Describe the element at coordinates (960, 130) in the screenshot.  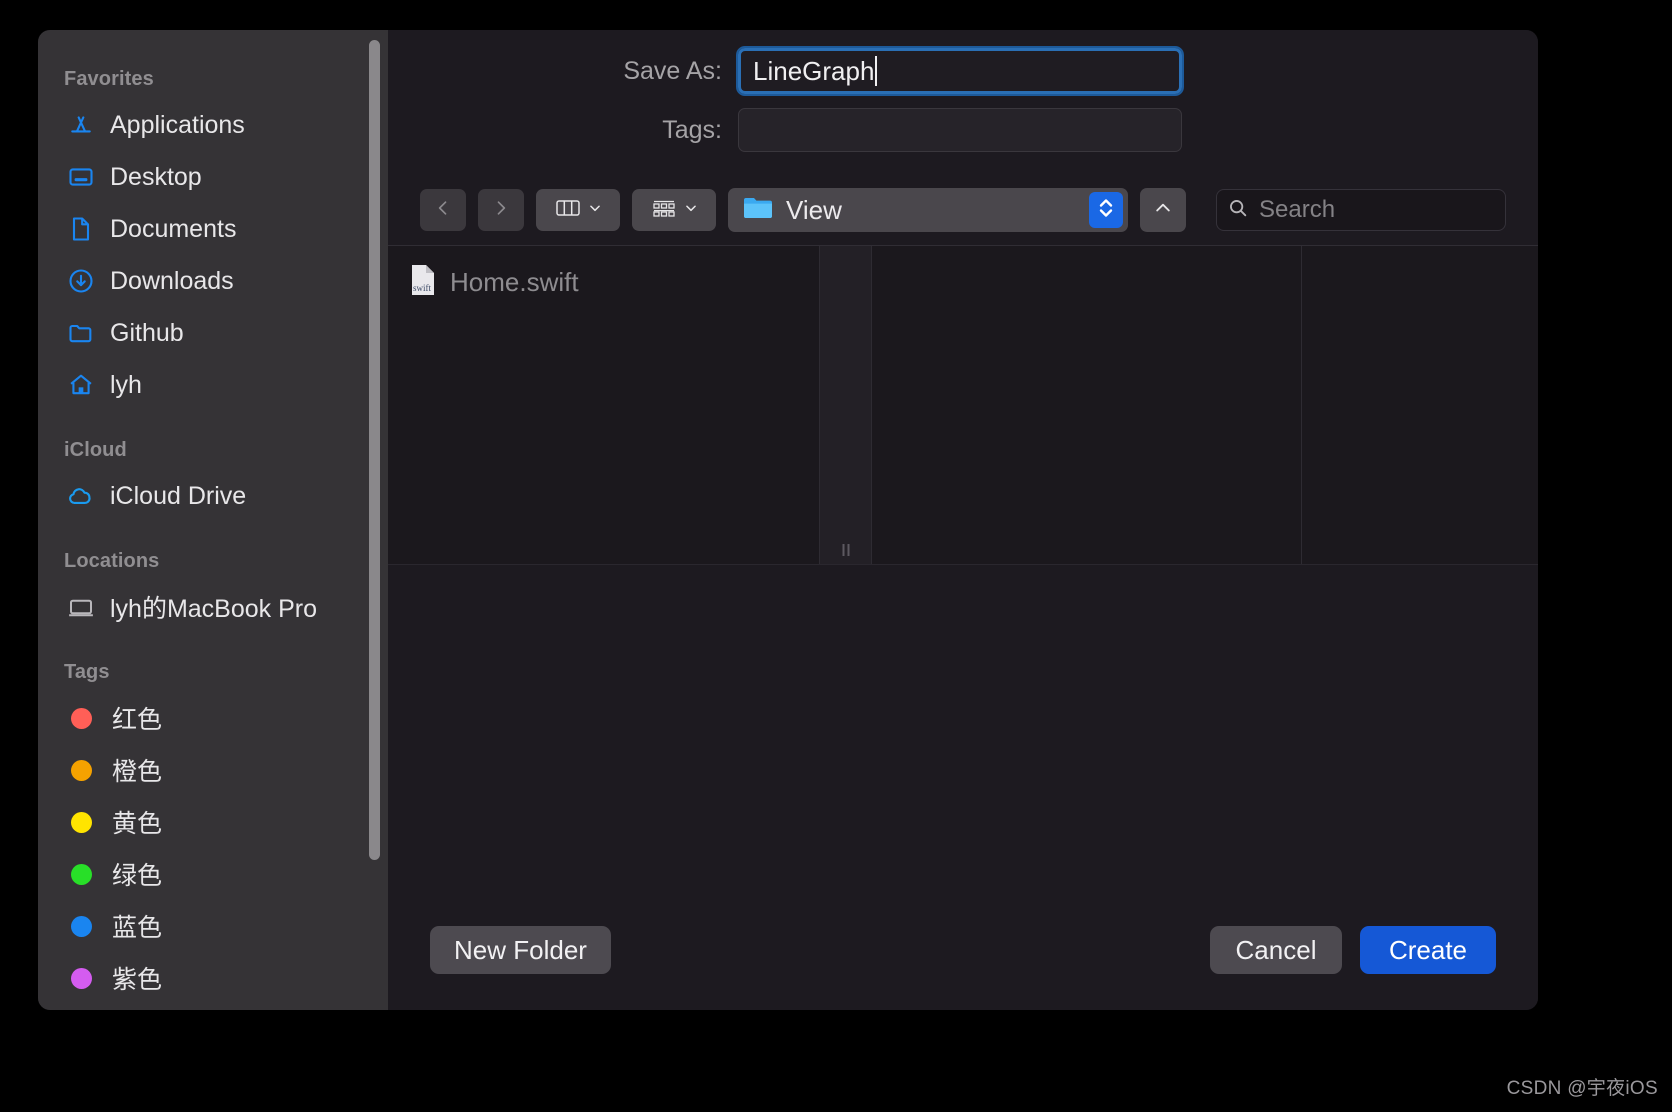
I see `tags-input` at that location.